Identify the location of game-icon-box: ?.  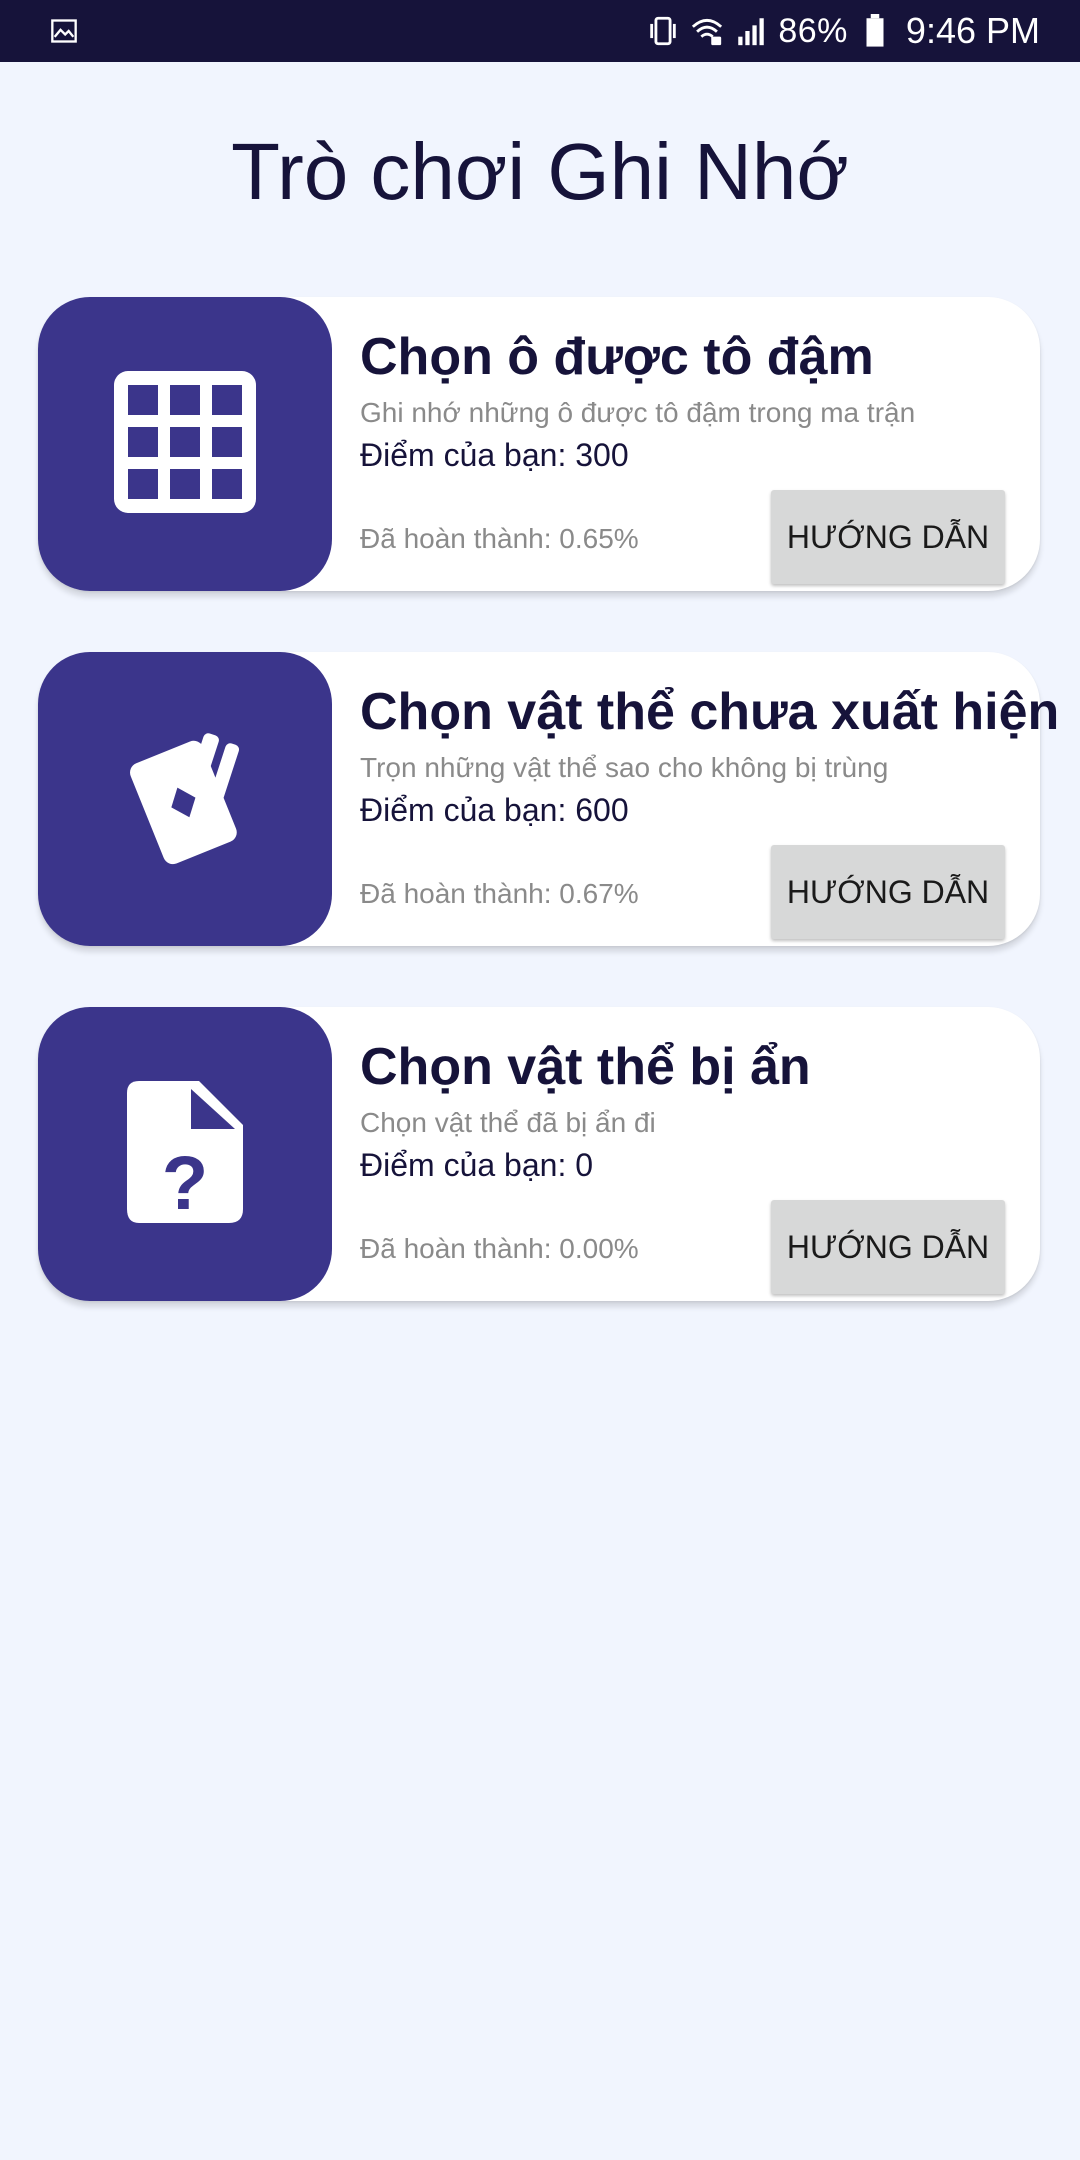
(185, 1154).